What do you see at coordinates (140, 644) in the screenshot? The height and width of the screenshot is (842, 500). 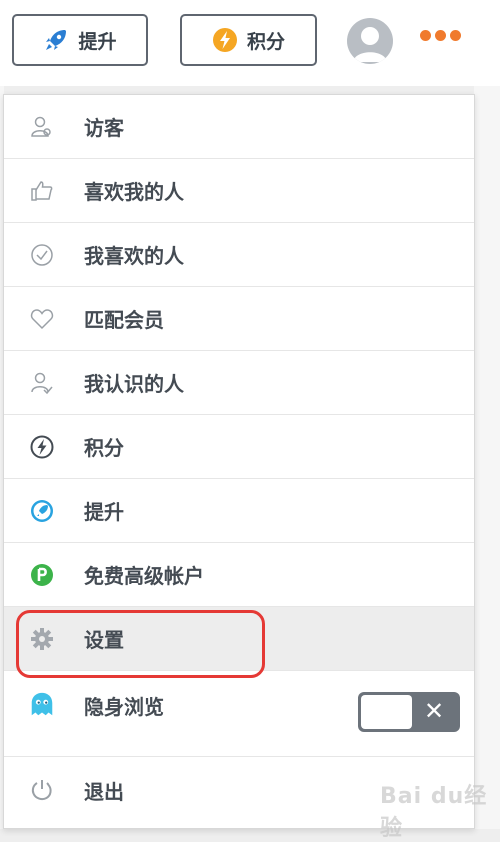 I see `highlight-annotation` at bounding box center [140, 644].